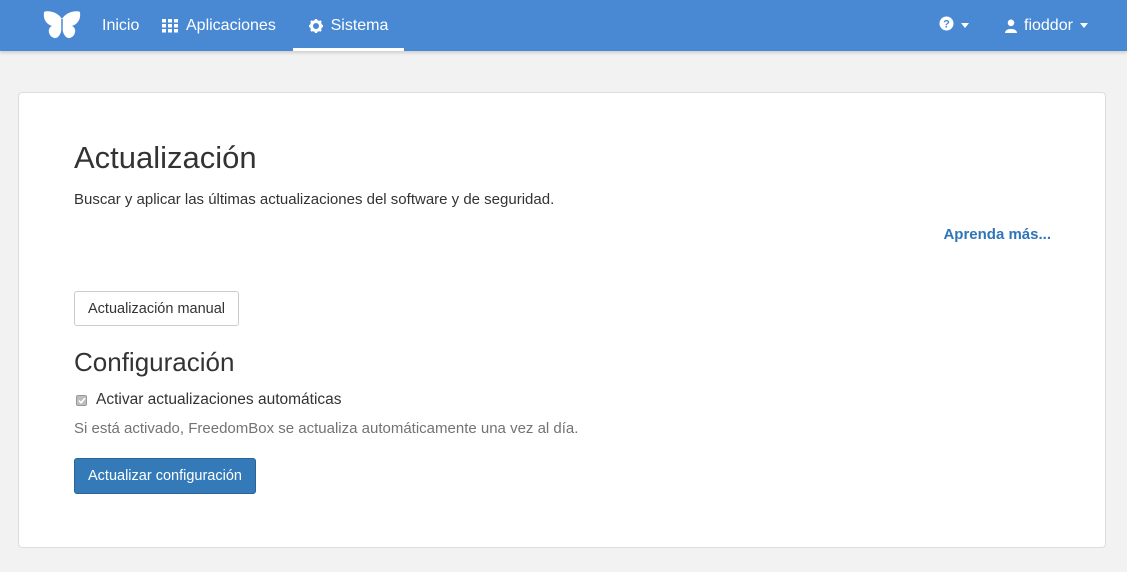 This screenshot has width=1127, height=572. I want to click on configuration-heading: Configuración, so click(154, 362).